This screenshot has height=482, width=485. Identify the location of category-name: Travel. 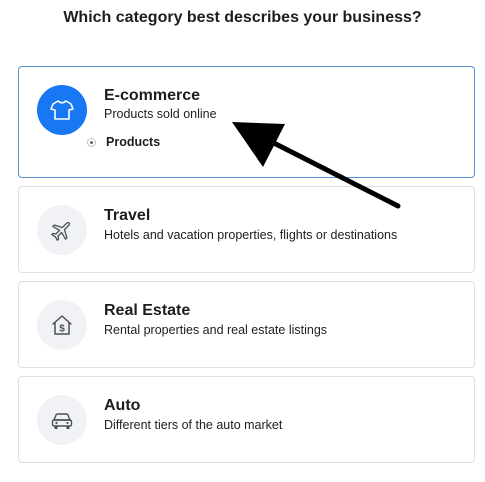
(127, 215).